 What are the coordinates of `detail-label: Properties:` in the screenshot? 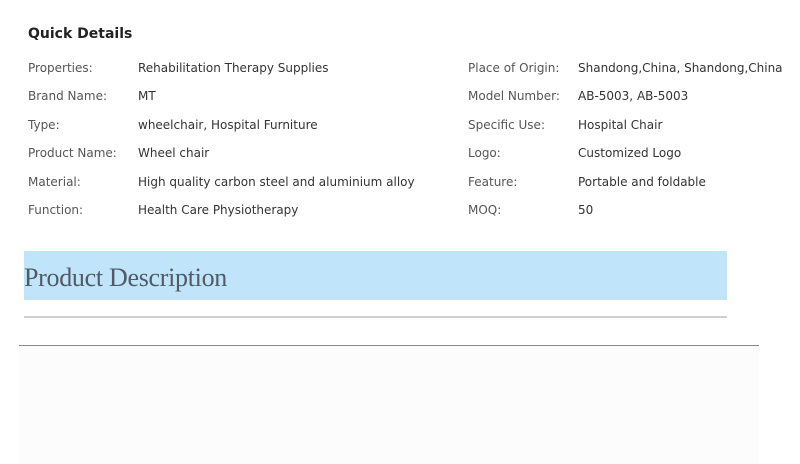 It's located at (60, 68).